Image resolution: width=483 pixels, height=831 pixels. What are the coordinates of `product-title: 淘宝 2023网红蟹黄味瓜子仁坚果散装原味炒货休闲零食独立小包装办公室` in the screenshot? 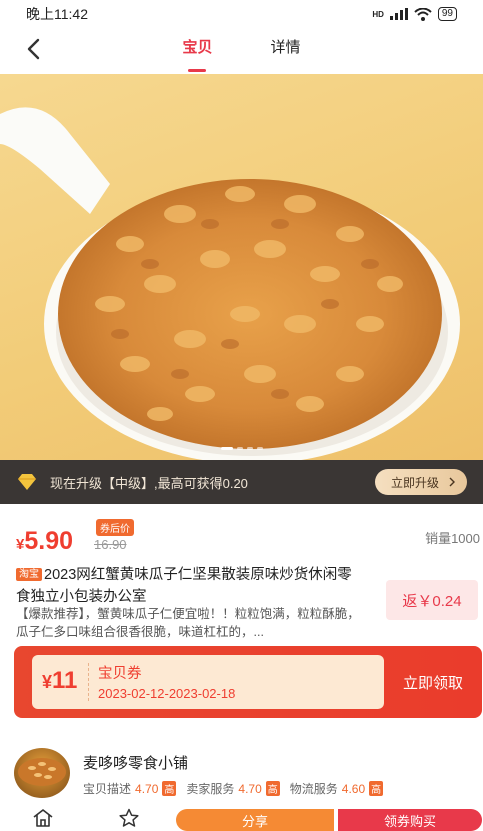 It's located at (191, 586).